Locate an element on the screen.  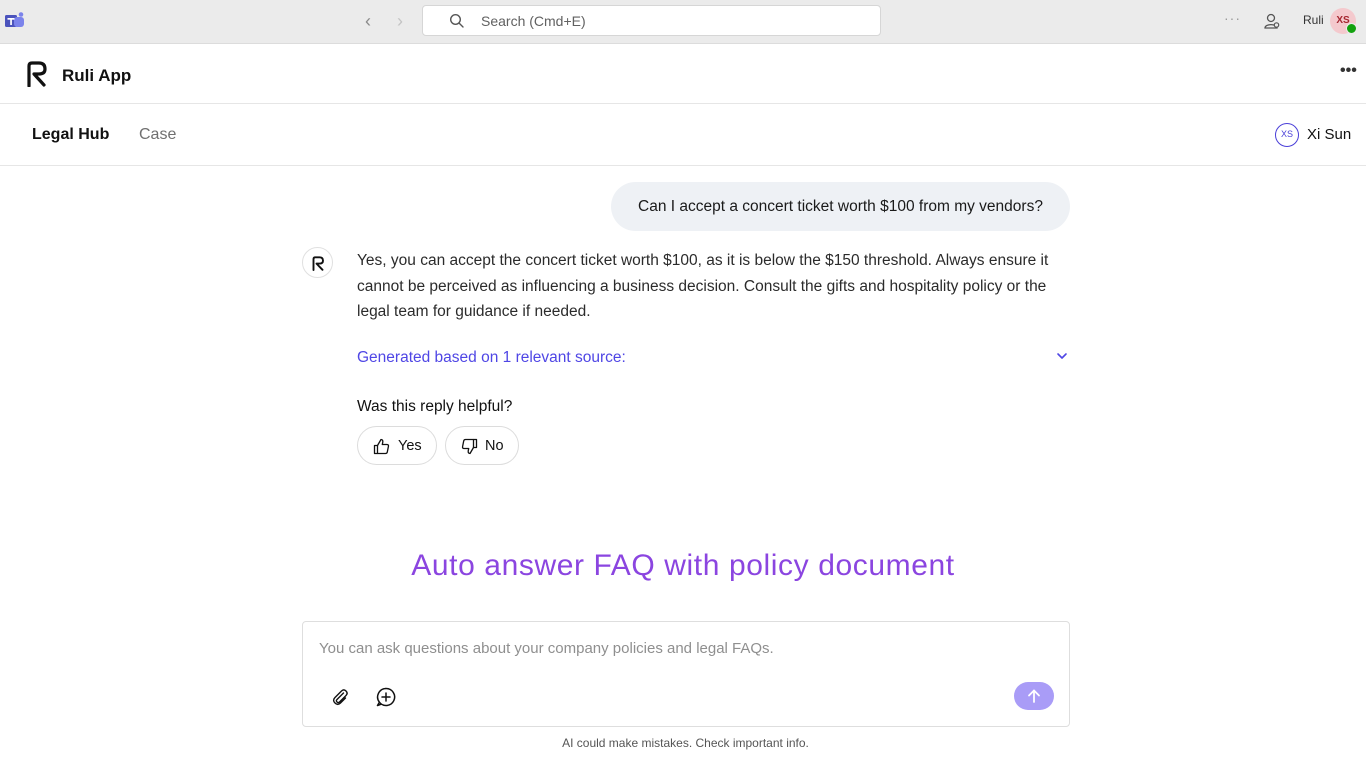
no-label: No is located at coordinates (494, 446).